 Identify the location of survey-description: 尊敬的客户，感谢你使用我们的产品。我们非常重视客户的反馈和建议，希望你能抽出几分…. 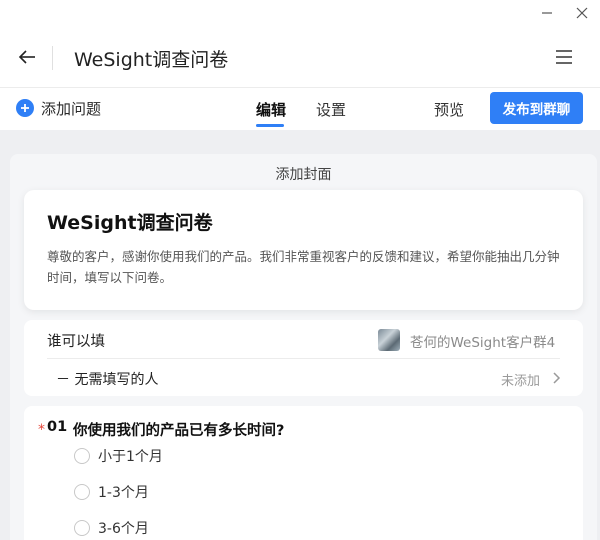
(303, 267).